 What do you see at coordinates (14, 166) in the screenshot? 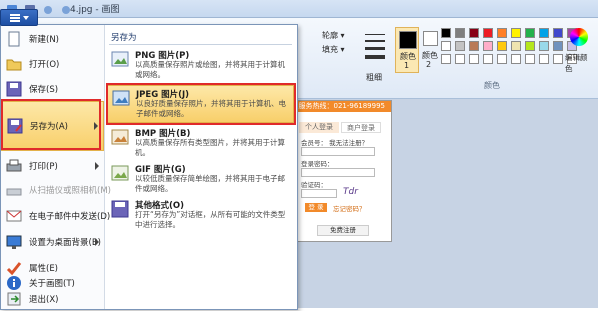
I see `printer-icon` at bounding box center [14, 166].